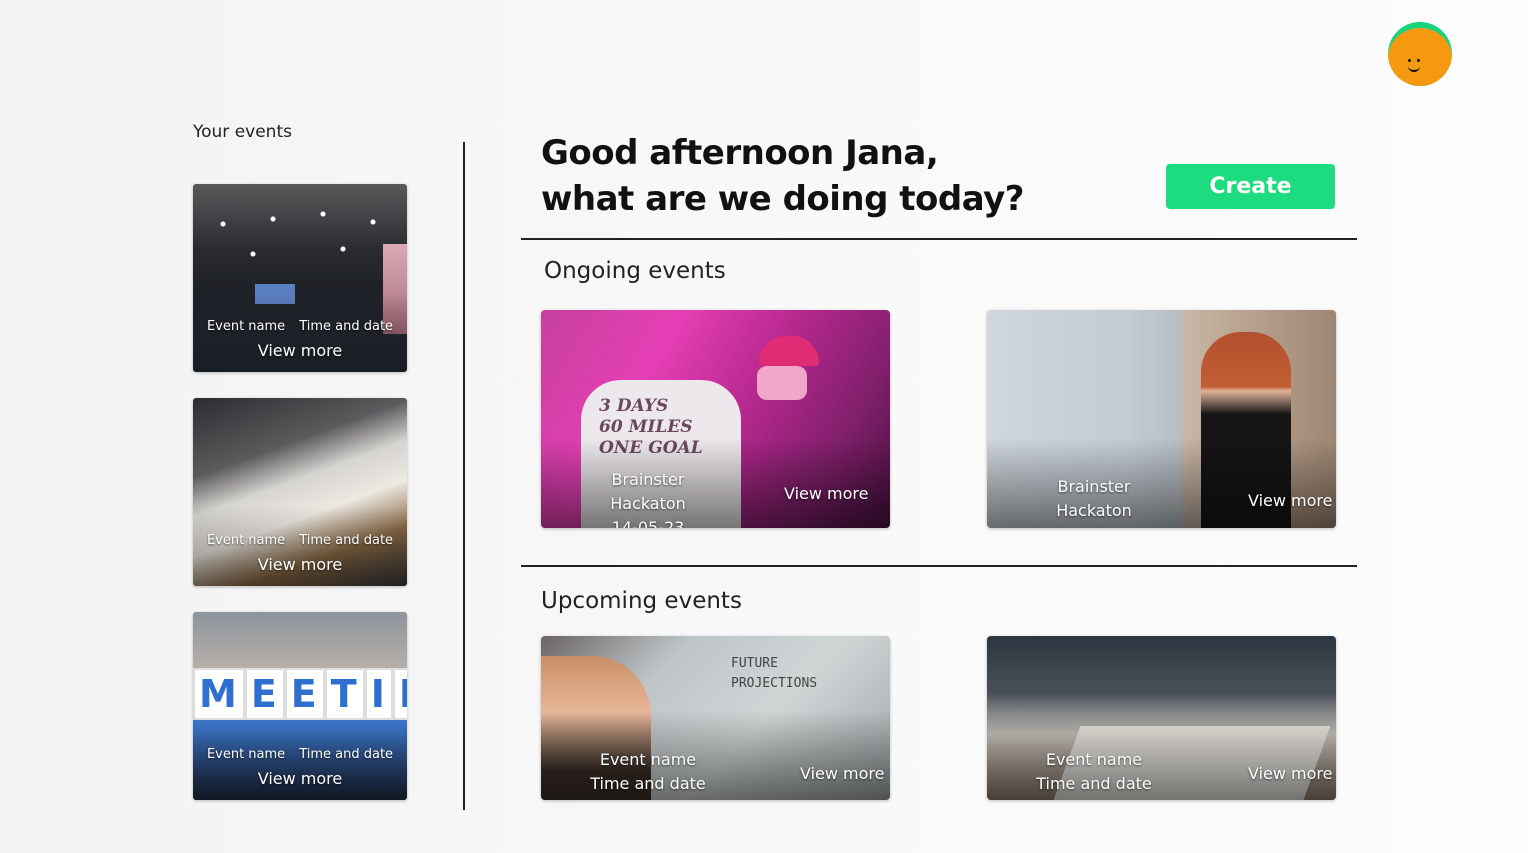  What do you see at coordinates (635, 271) in the screenshot?
I see `ongoing-events-title: Ongoing events` at bounding box center [635, 271].